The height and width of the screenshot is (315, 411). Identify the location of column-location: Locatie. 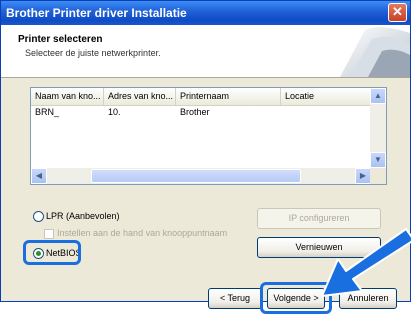
(326, 96).